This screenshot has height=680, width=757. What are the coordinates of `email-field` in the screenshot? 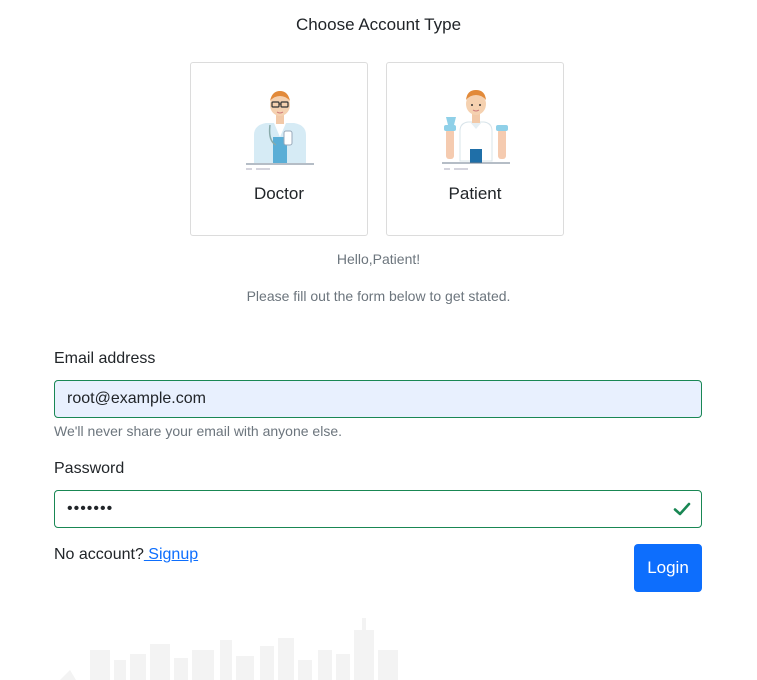 It's located at (378, 399).